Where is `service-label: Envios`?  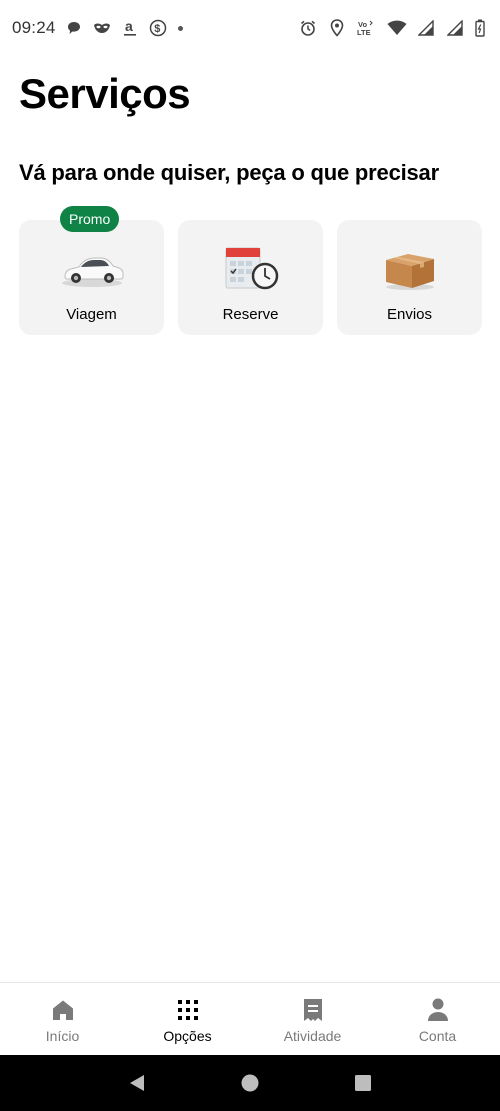
service-label: Envios is located at coordinates (409, 314).